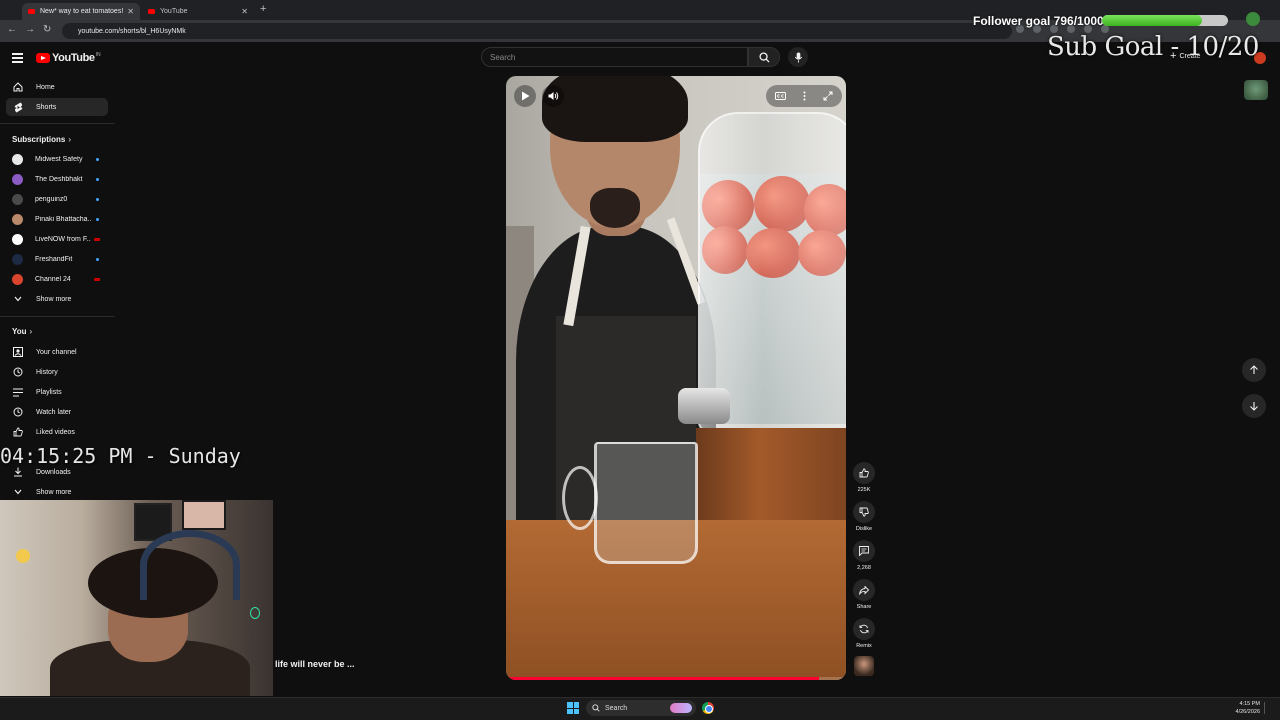  I want to click on play-button, so click(525, 96).